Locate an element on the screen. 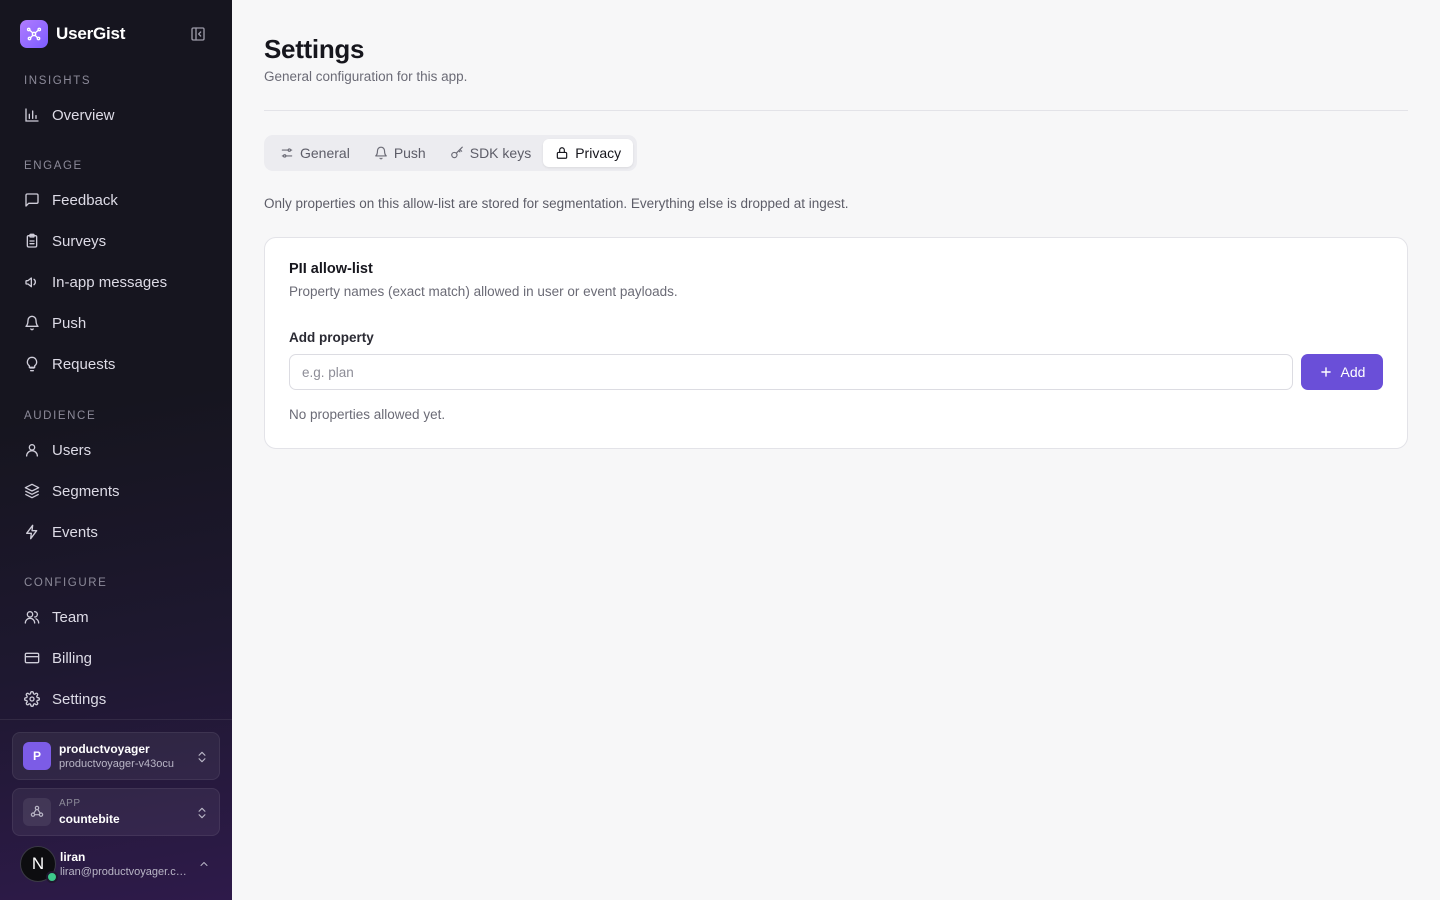 Image resolution: width=1440 pixels, height=900 pixels. credit-card-icon is located at coordinates (32, 658).